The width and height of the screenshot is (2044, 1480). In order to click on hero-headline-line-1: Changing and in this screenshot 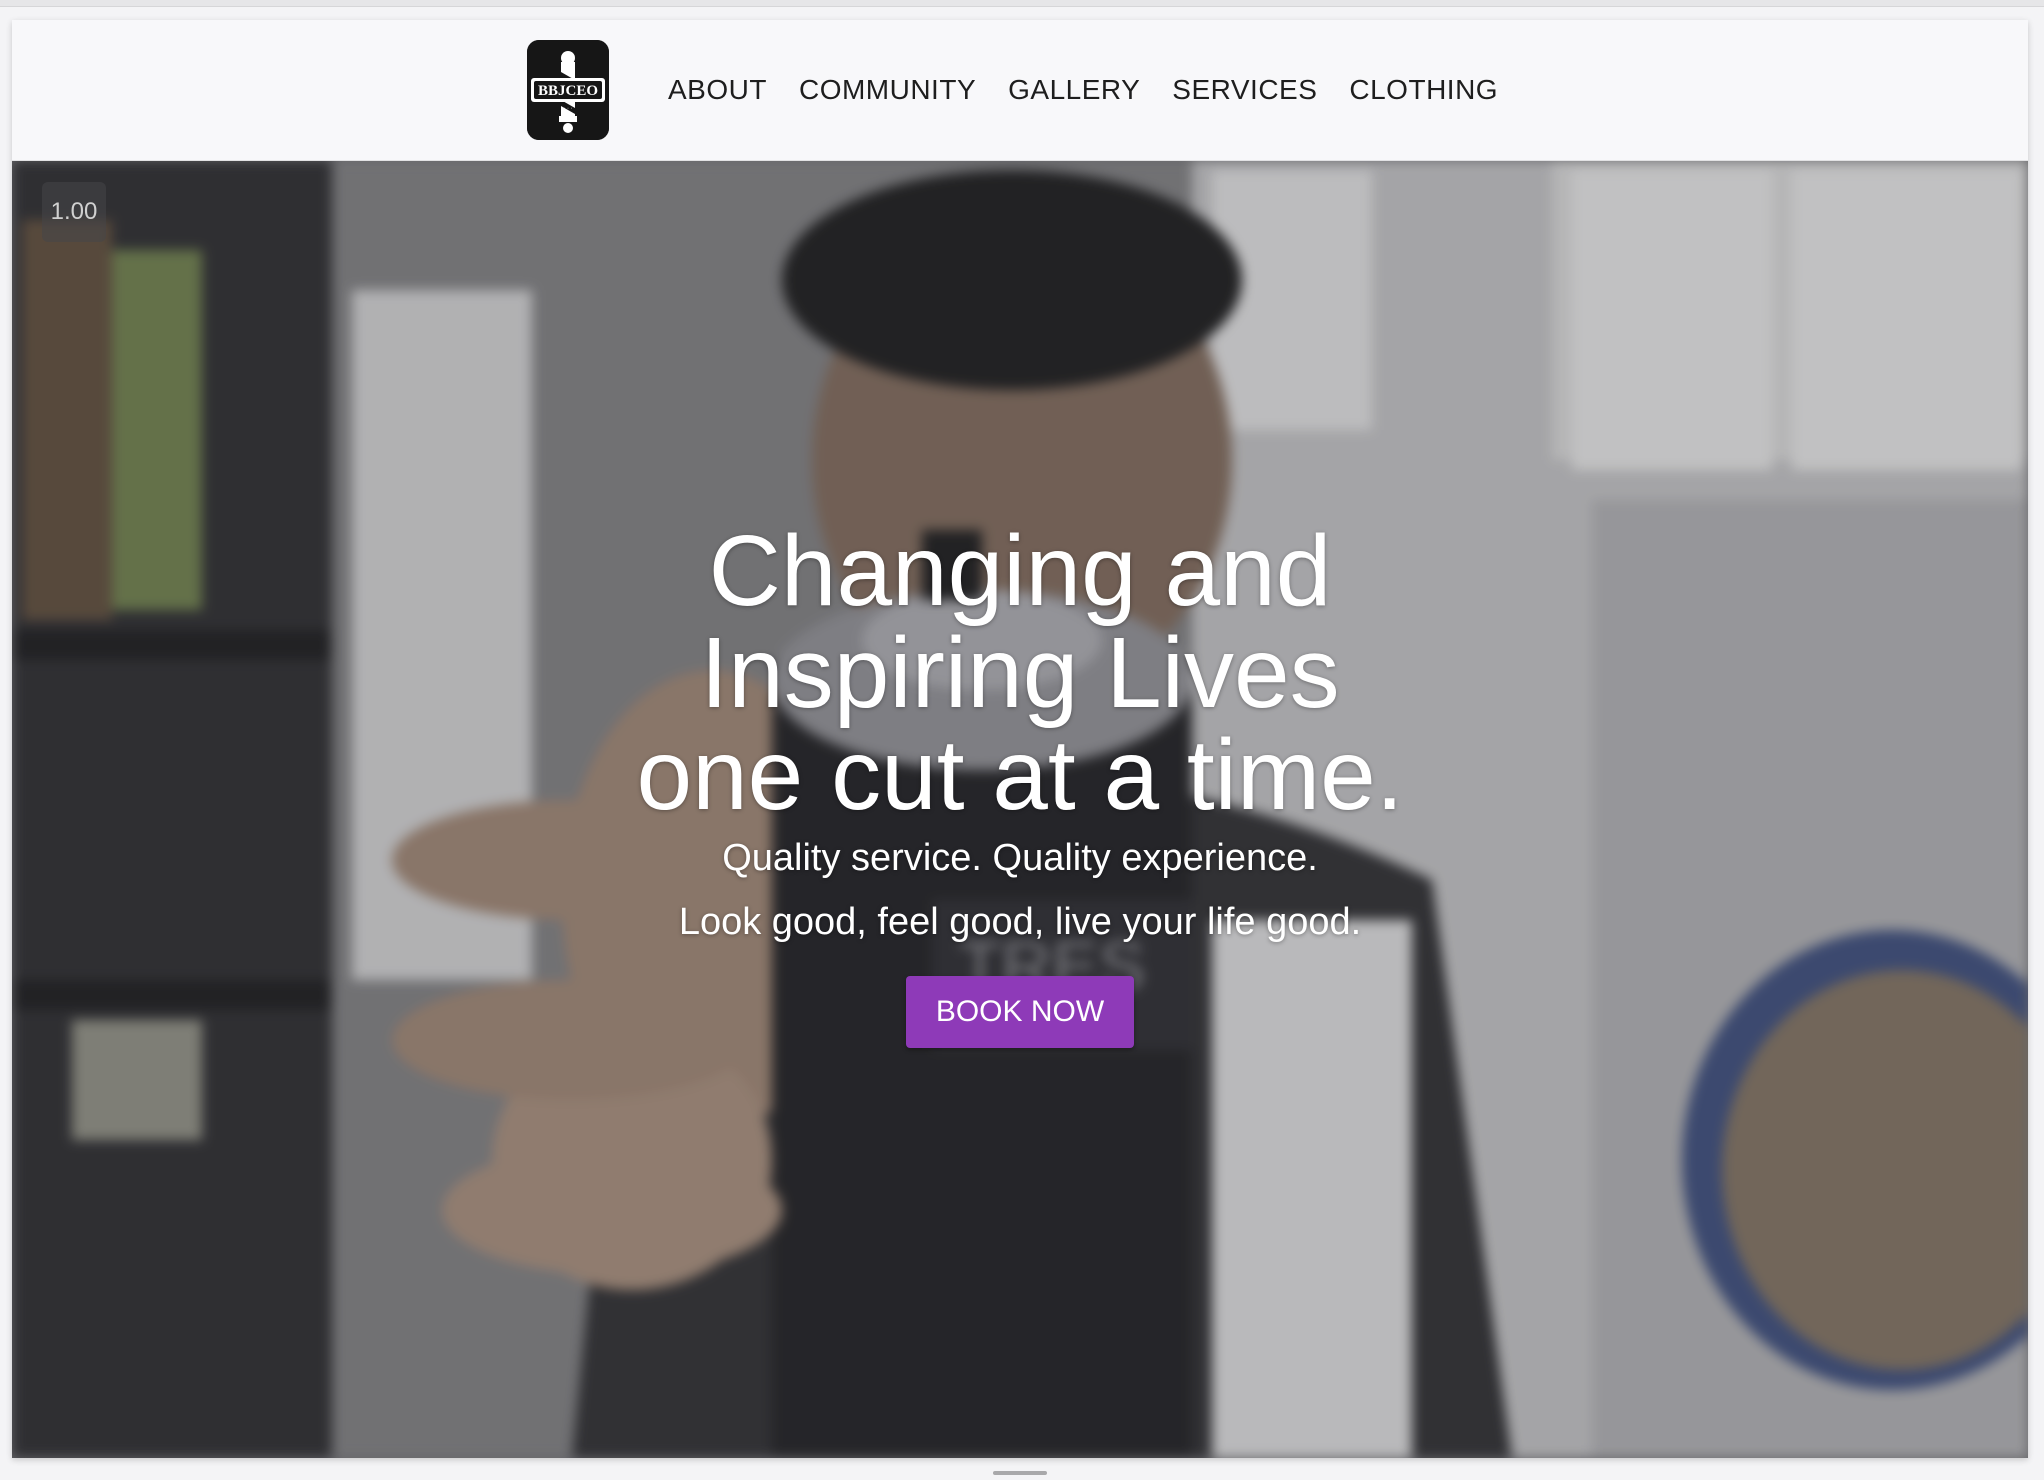, I will do `click(1020, 571)`.